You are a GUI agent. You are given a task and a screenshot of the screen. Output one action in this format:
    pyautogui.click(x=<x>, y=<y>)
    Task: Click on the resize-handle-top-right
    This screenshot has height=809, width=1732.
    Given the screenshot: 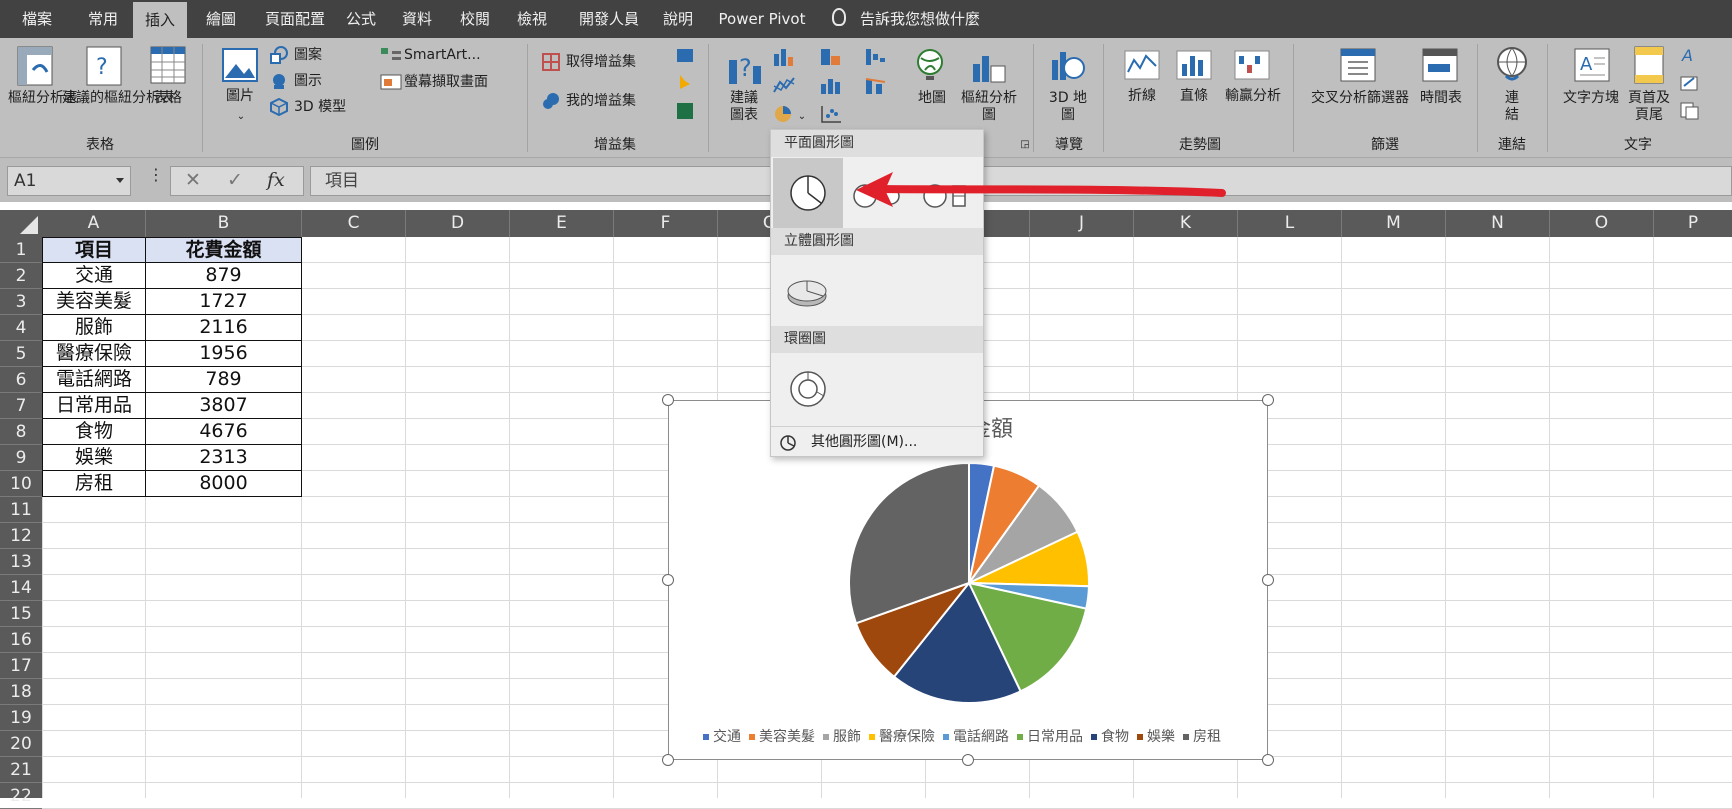 What is the action you would take?
    pyautogui.click(x=1268, y=400)
    